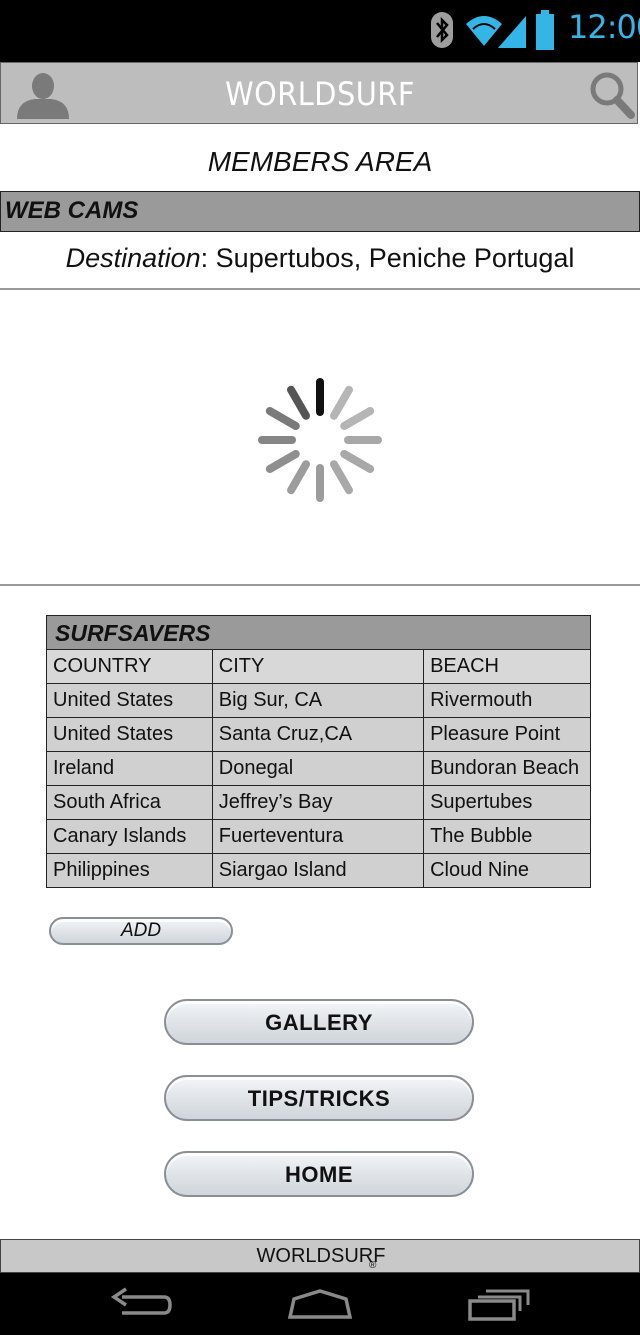 This screenshot has width=640, height=1335. I want to click on navigation-bar, so click(320, 1304).